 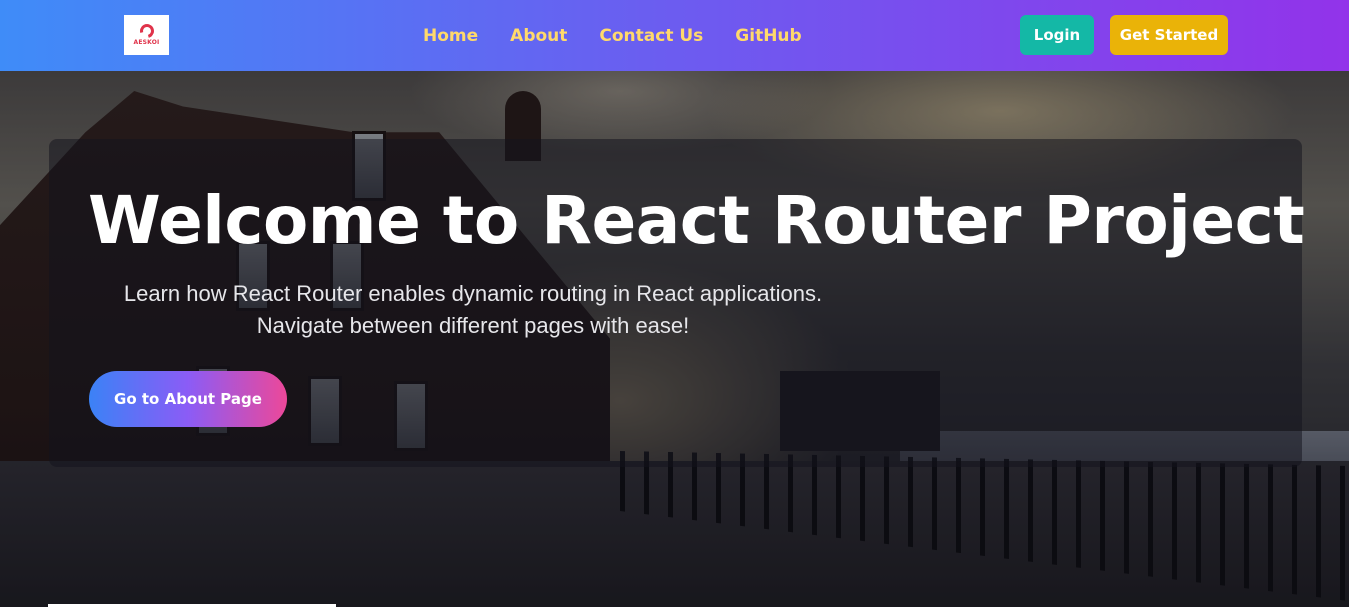 I want to click on get-started-button: Get Started, so click(x=1169, y=35).